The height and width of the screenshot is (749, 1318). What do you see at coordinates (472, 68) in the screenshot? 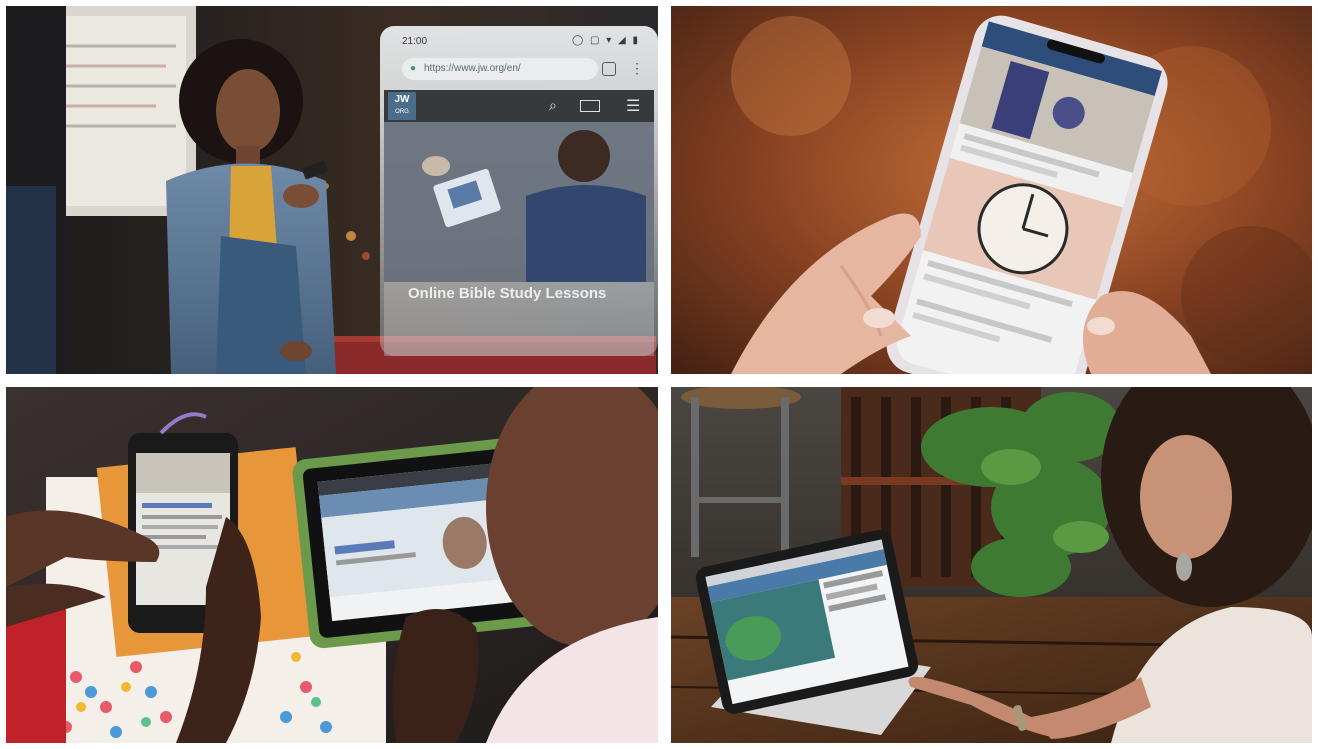
I see `url-text: https://www.jw.org/en/` at bounding box center [472, 68].